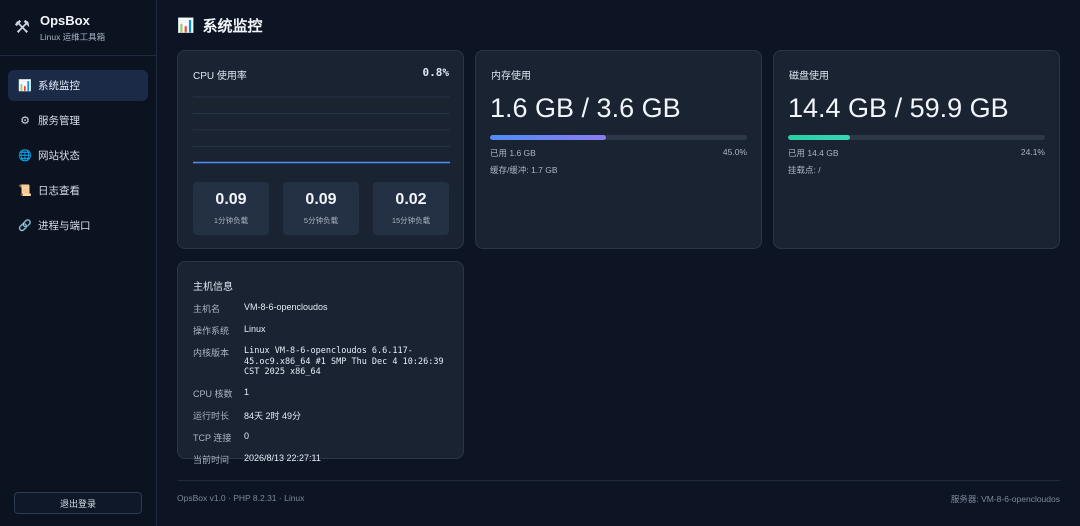 This screenshot has width=1080, height=526. I want to click on load-5min: 0.09 5分钟负载, so click(321, 208).